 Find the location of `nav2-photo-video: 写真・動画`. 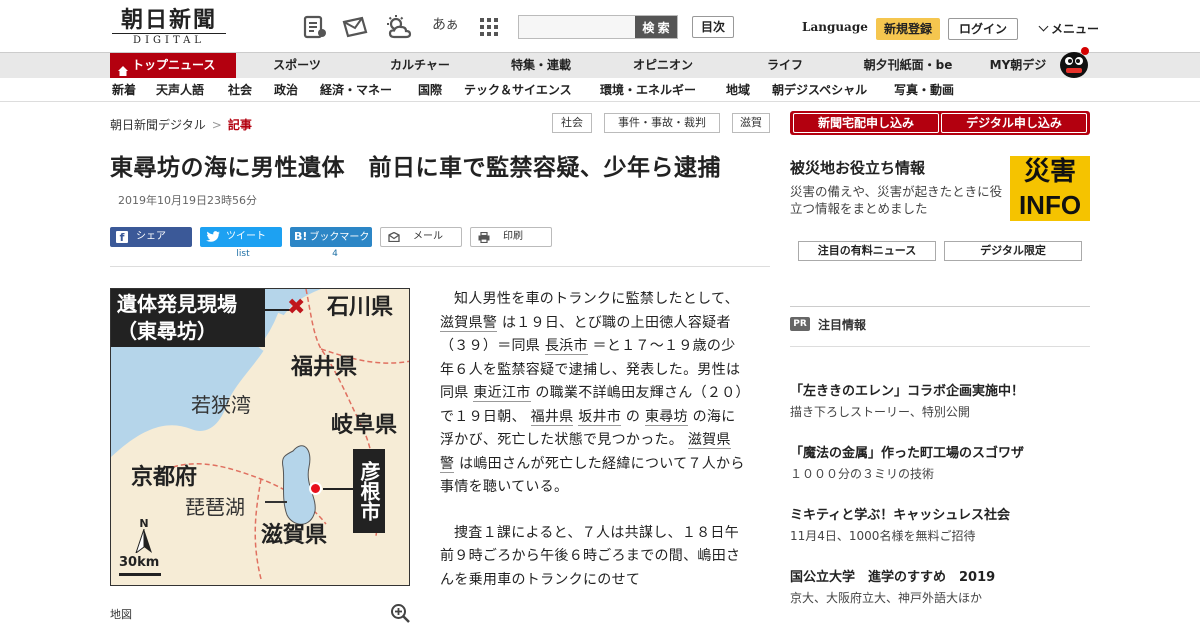

nav2-photo-video: 写真・動画 is located at coordinates (924, 90).